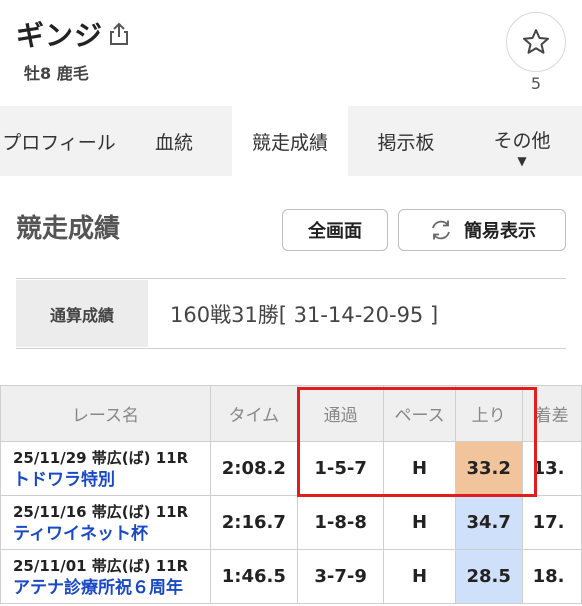  Describe the element at coordinates (68, 229) in the screenshot. I see `section-title: 競走成績` at that location.